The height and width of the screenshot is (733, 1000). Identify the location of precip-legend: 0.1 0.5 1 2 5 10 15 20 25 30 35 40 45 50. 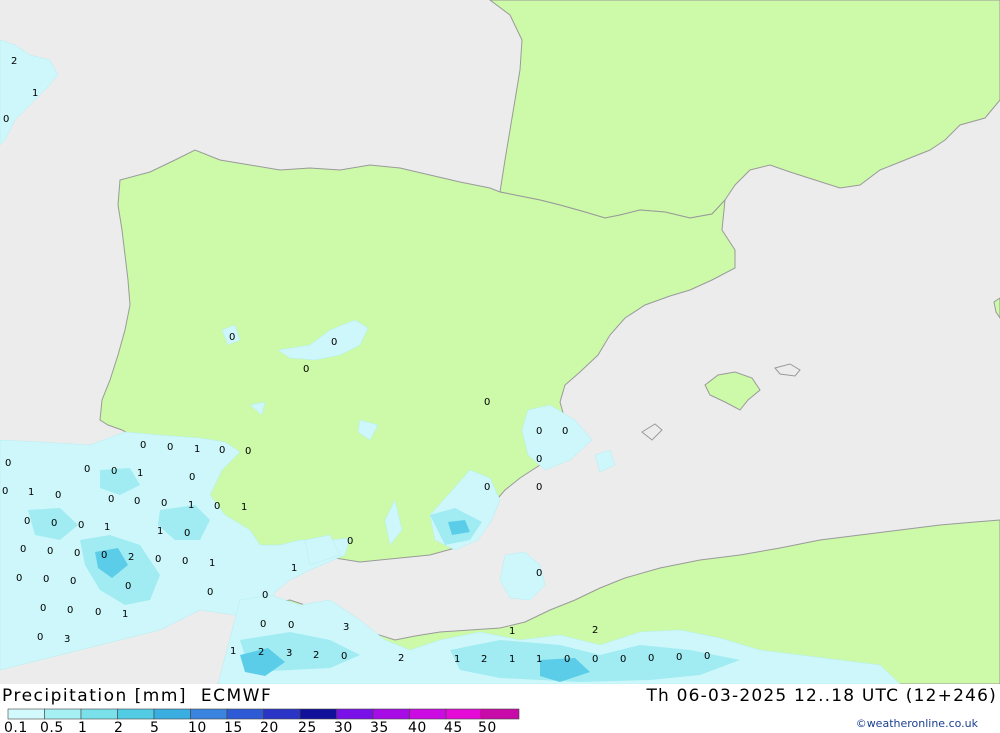
(262, 720).